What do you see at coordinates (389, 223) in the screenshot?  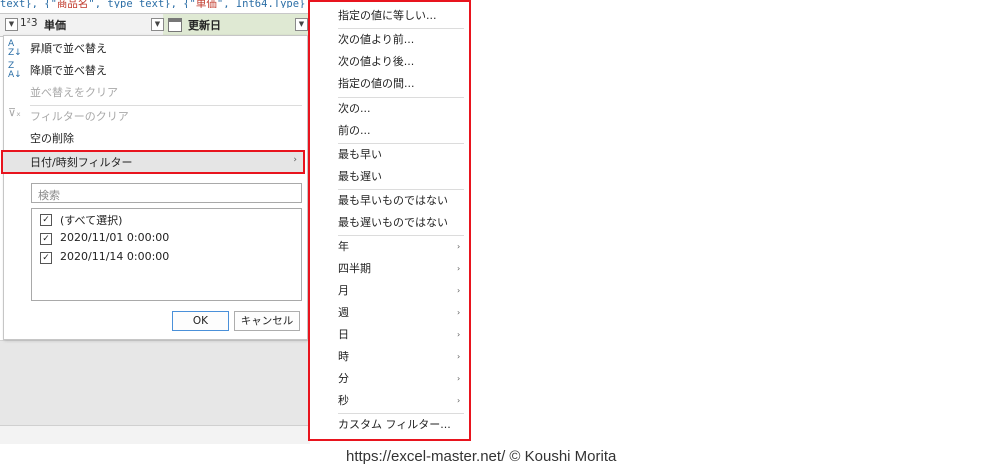 I see `submenu-item-not-latest: 最も遅いものではない` at bounding box center [389, 223].